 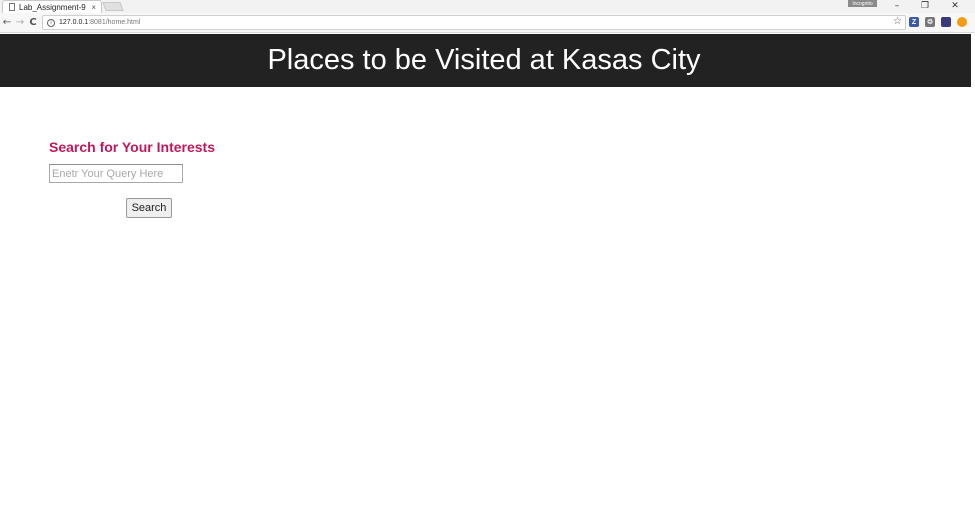 I want to click on address-bar: i 127.0.0.1 :8081/home.html ☆, so click(x=474, y=22).